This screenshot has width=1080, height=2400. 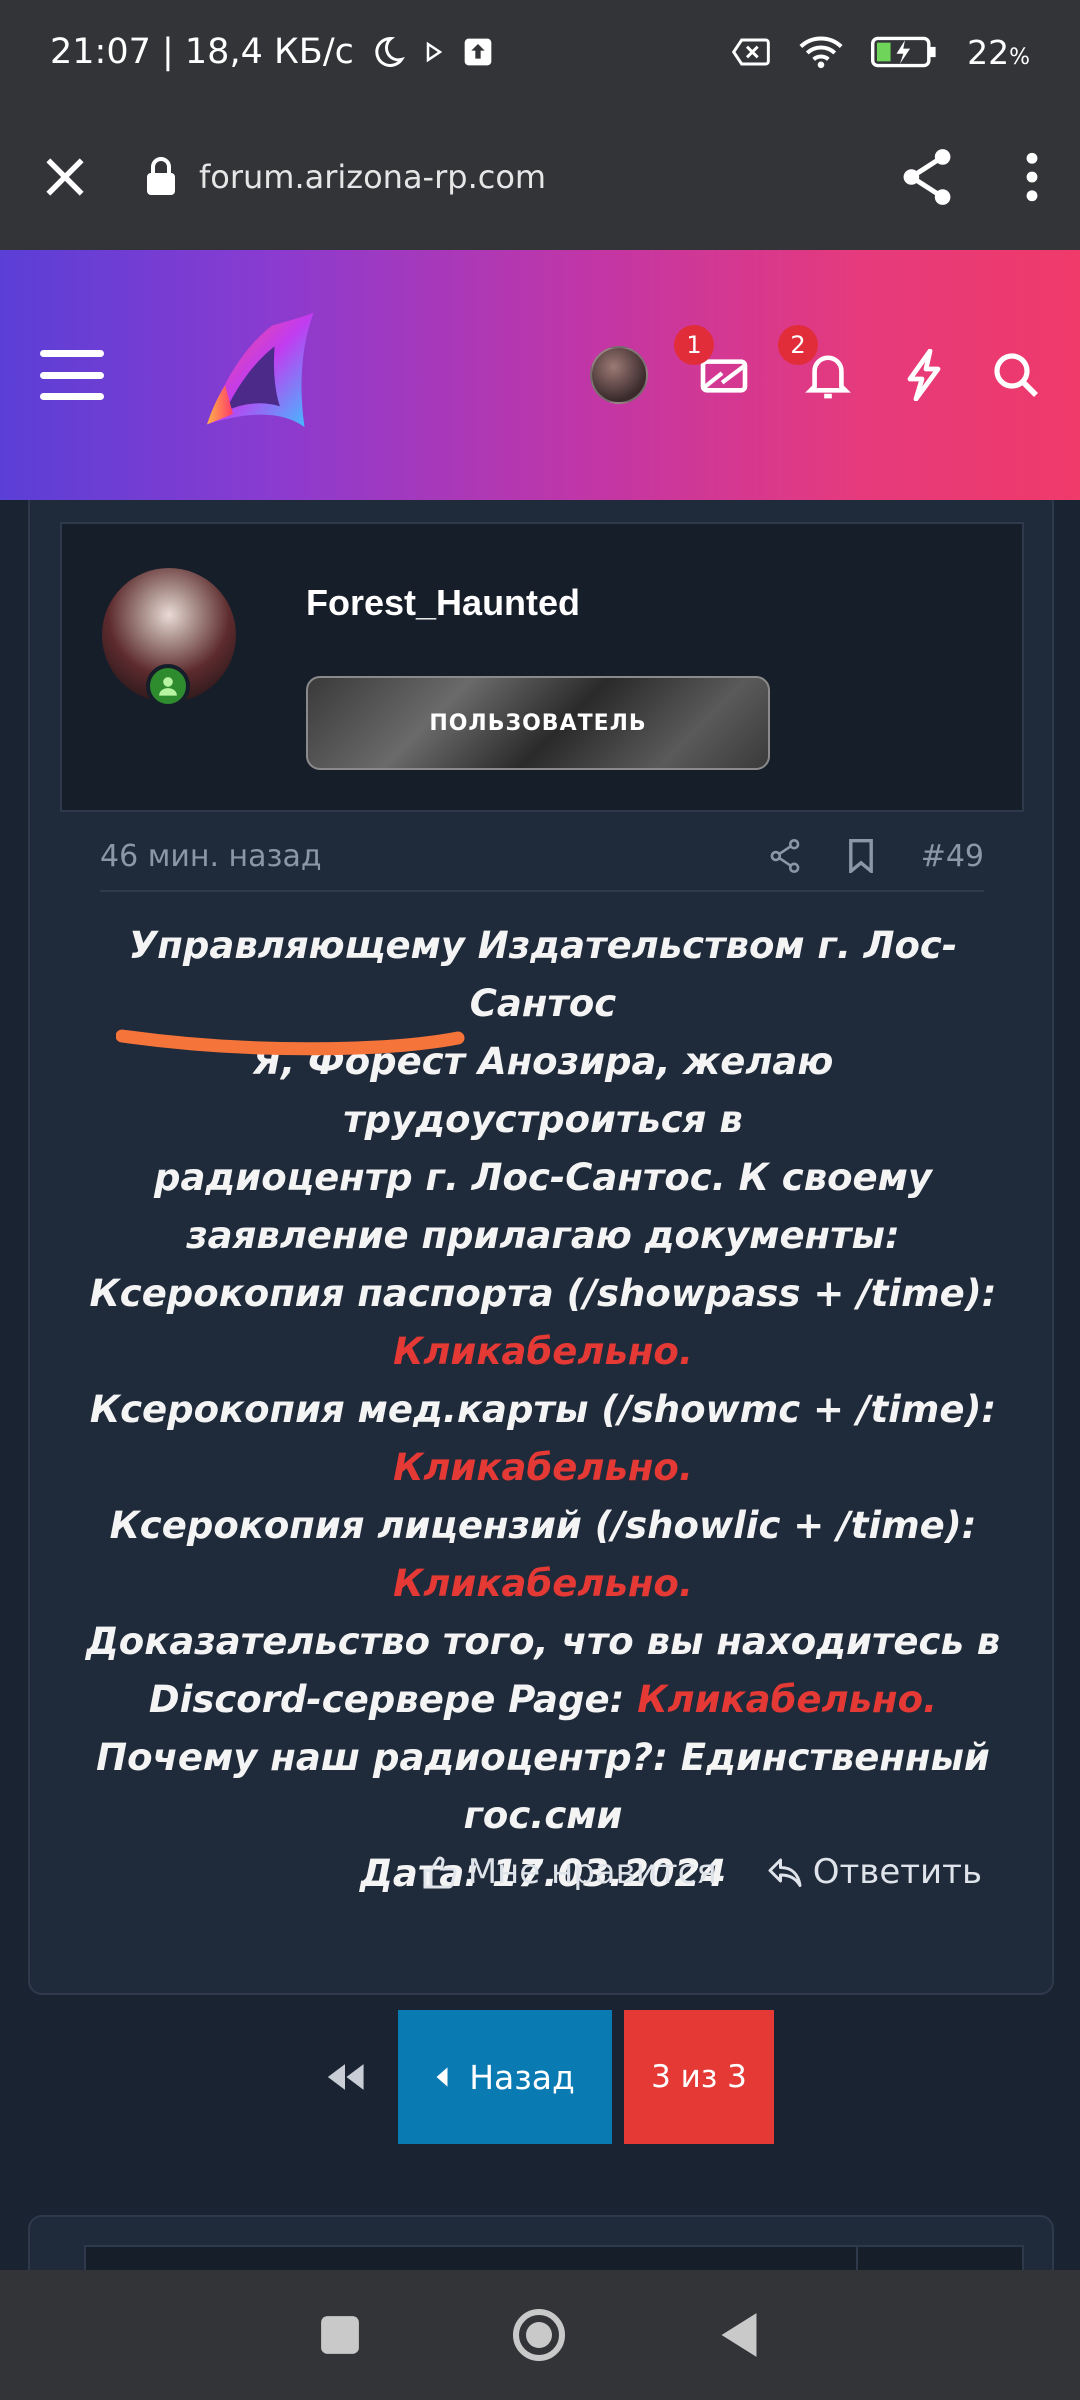 What do you see at coordinates (798, 345) in the screenshot?
I see `notifications-badge: 2` at bounding box center [798, 345].